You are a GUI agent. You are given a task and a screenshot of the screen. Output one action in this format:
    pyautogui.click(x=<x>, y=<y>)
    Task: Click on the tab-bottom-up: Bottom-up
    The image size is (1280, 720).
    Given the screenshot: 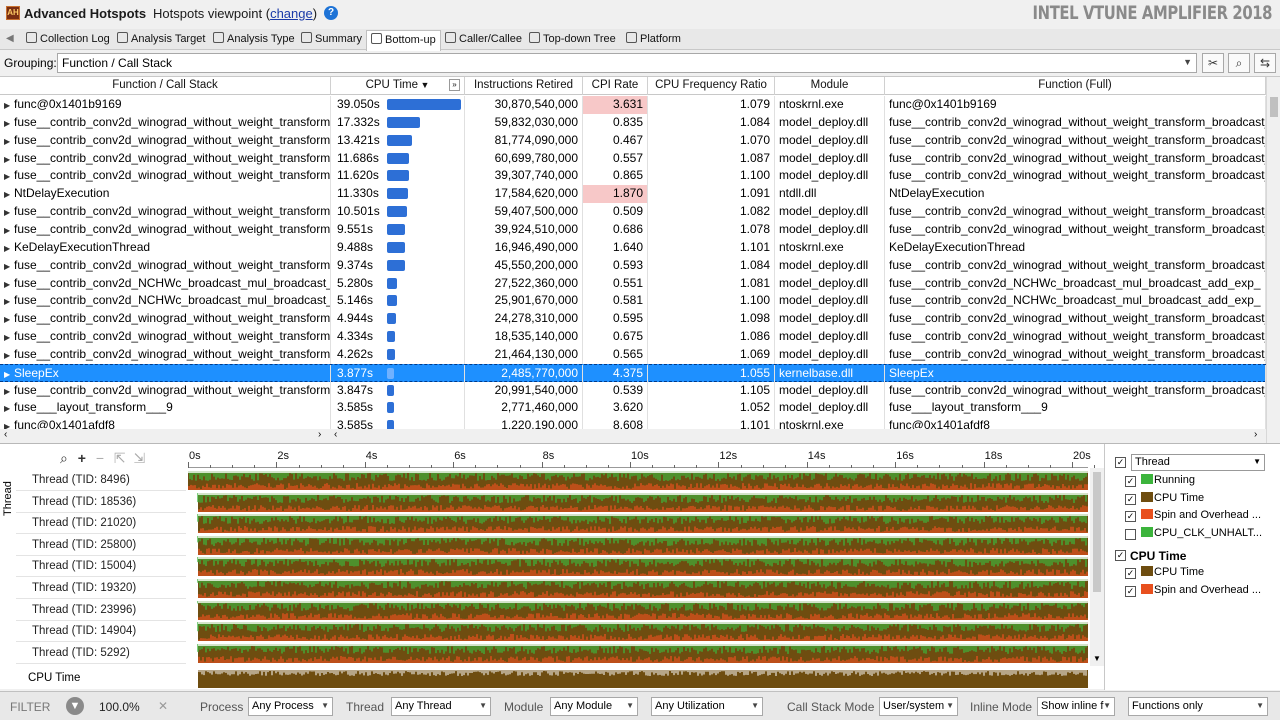 What is the action you would take?
    pyautogui.click(x=403, y=40)
    